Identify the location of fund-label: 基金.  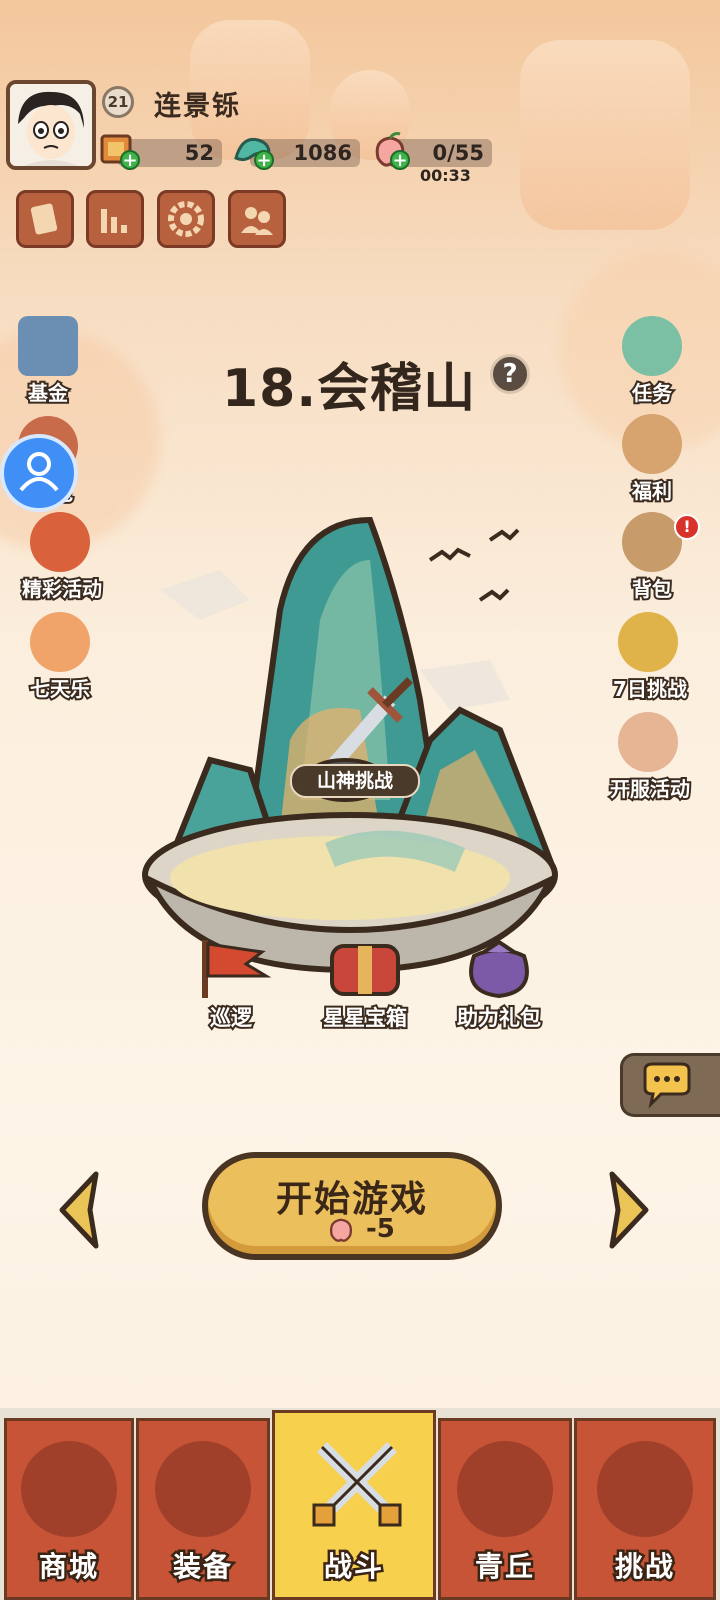
(48, 393).